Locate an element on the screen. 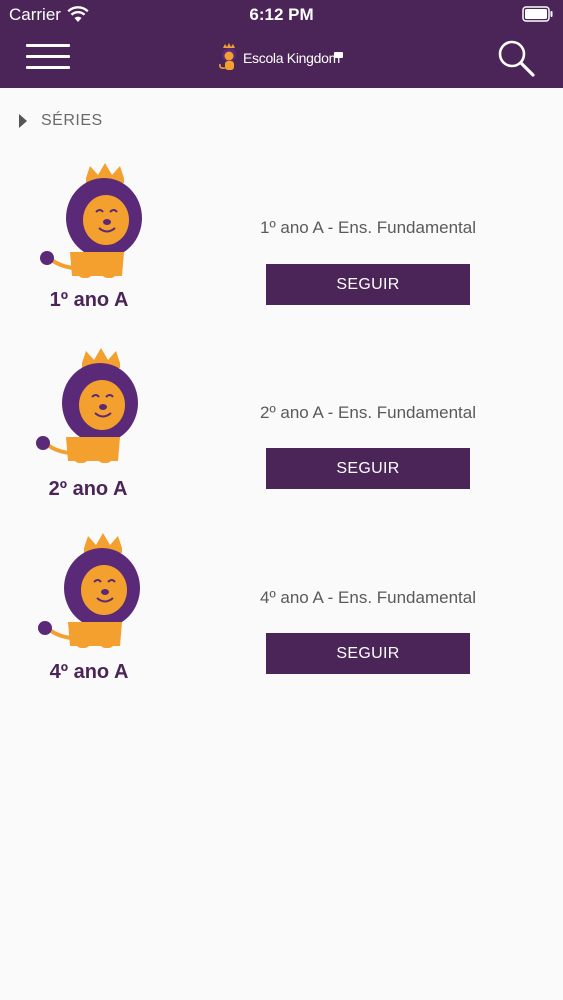 The width and height of the screenshot is (563, 1000). status-bar: Carrier 6:12 PM is located at coordinates (281, 15).